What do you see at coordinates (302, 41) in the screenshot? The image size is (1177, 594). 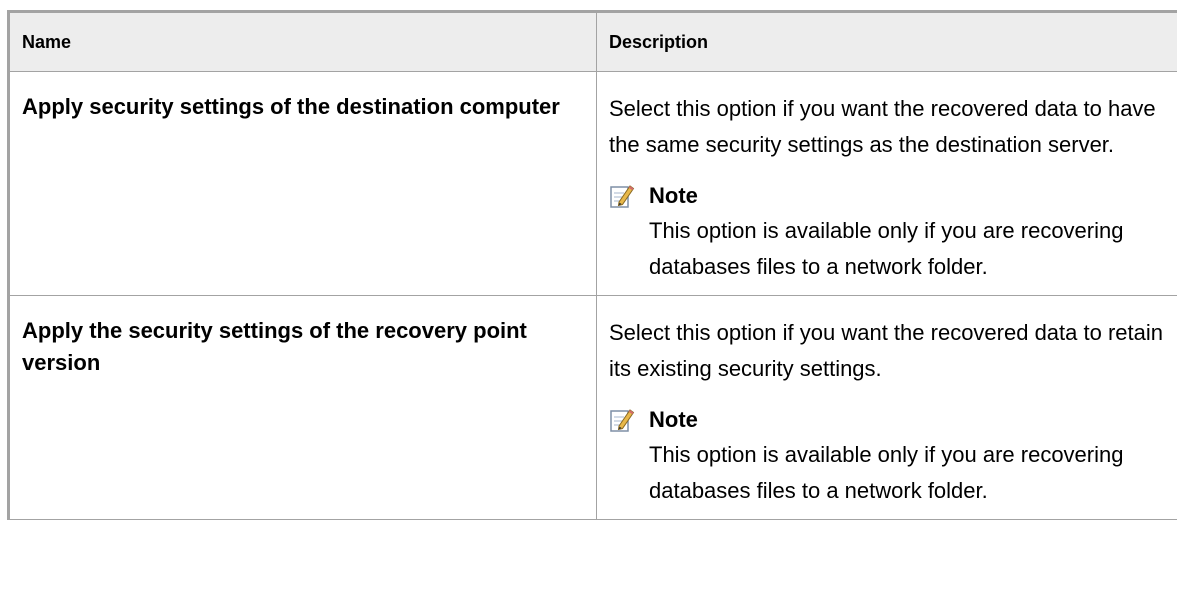 I see `header-name: Name` at bounding box center [302, 41].